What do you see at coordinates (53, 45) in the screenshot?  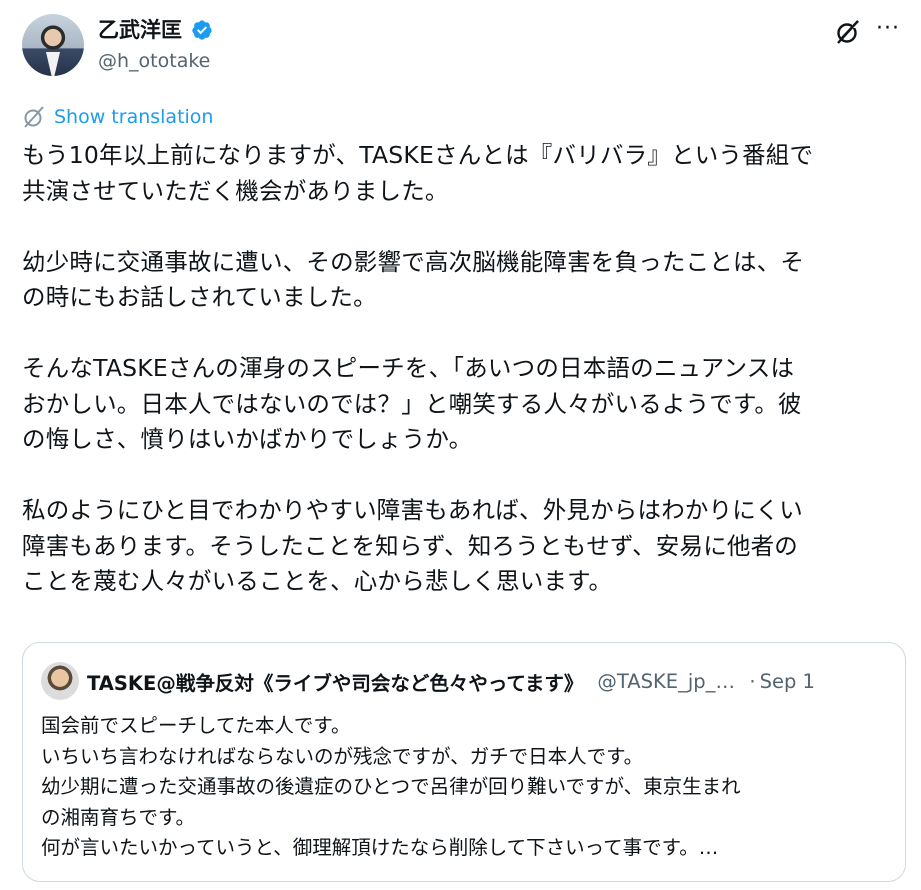 I see `author-avatar` at bounding box center [53, 45].